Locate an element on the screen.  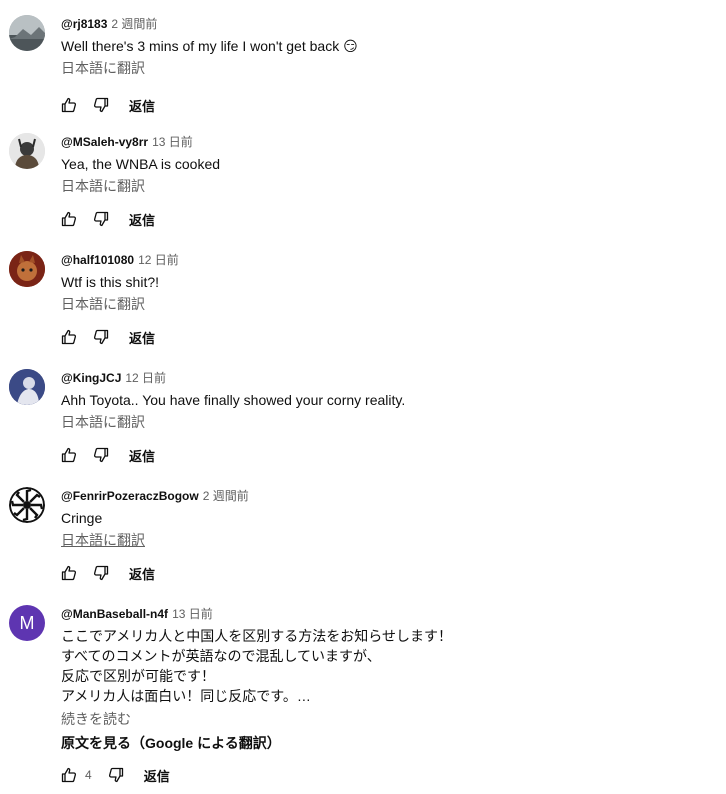
comment-header: @rj8183 2 週間前 is located at coordinates (383, 24).